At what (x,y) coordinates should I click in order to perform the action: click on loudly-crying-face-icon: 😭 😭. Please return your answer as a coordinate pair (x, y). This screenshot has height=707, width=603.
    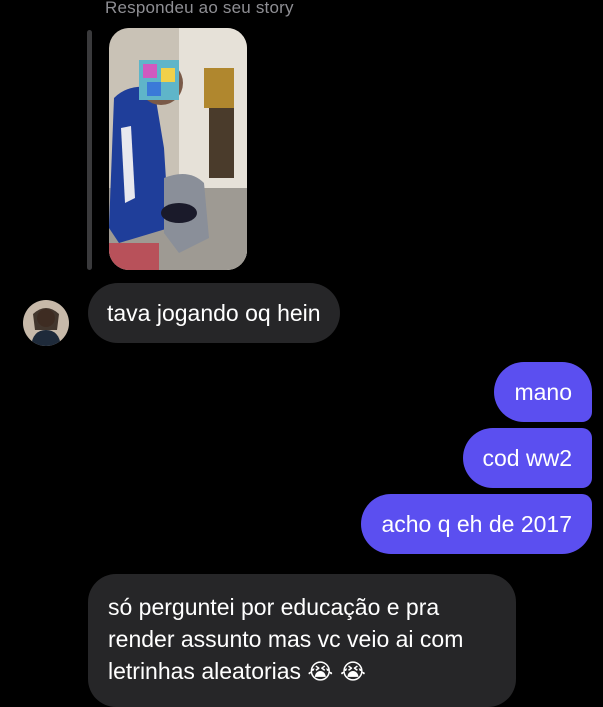
    Looking at the image, I should click on (336, 672).